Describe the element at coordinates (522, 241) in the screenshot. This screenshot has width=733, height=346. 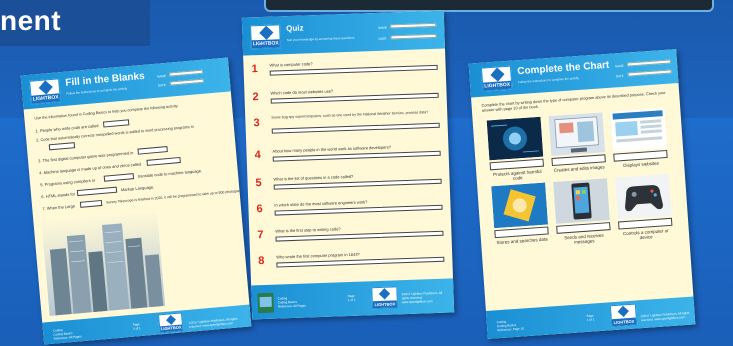
I see `chart-caption: Stores and searches data` at that location.